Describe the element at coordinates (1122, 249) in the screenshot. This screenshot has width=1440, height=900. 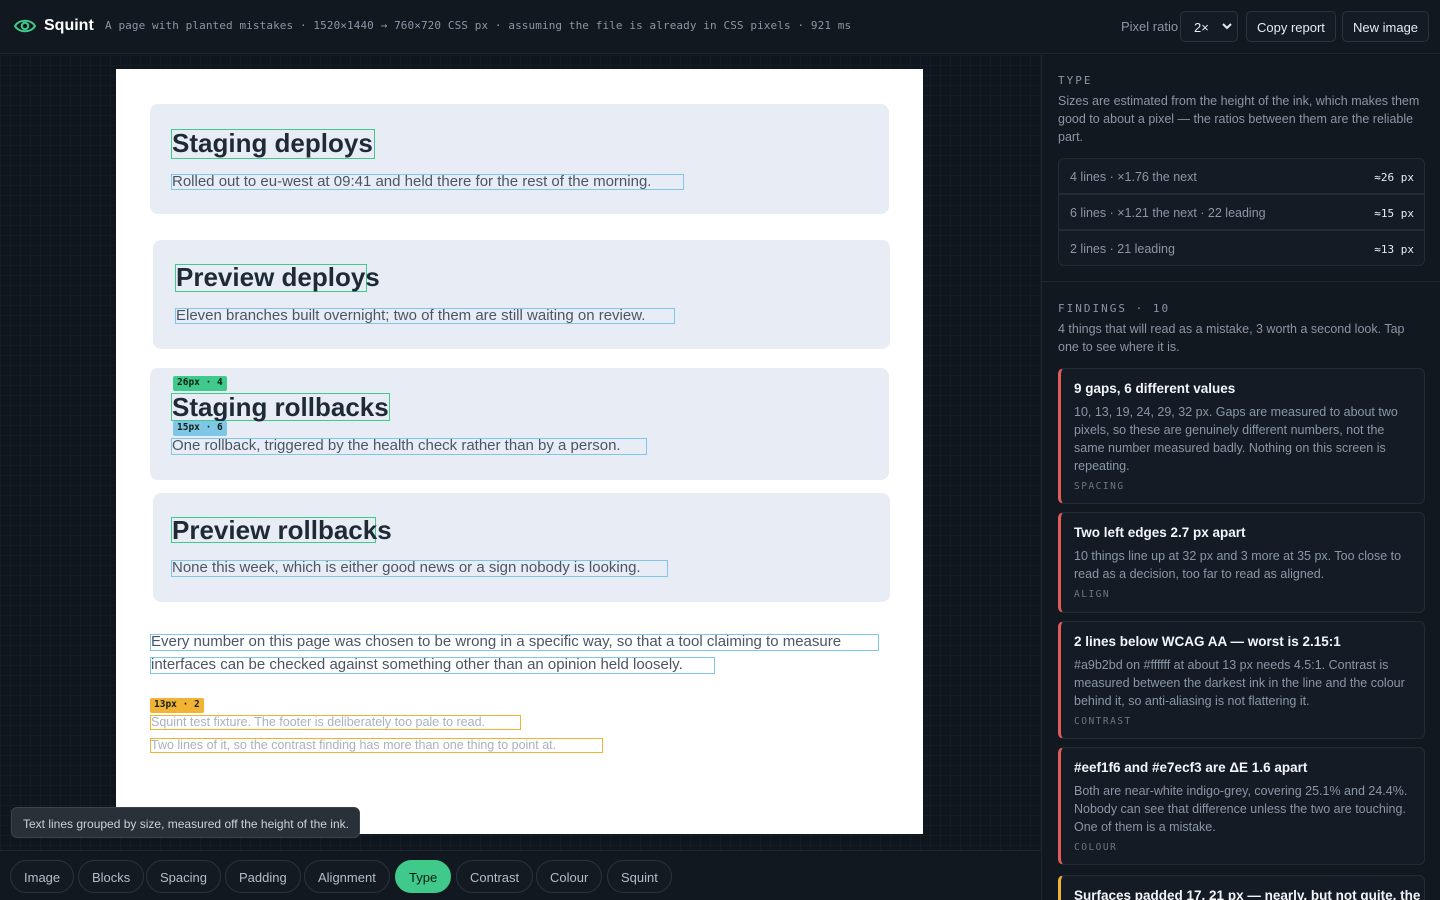
I see `type-row-label: 2 lines · 21 leading` at that location.